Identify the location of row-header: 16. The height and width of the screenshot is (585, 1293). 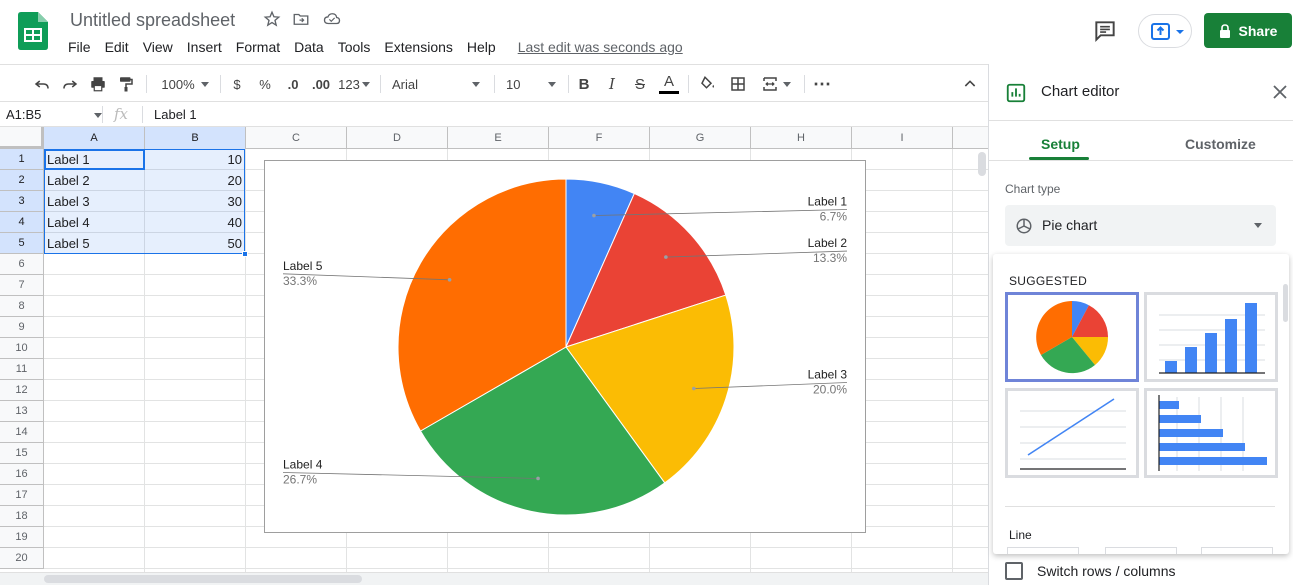
(22, 474).